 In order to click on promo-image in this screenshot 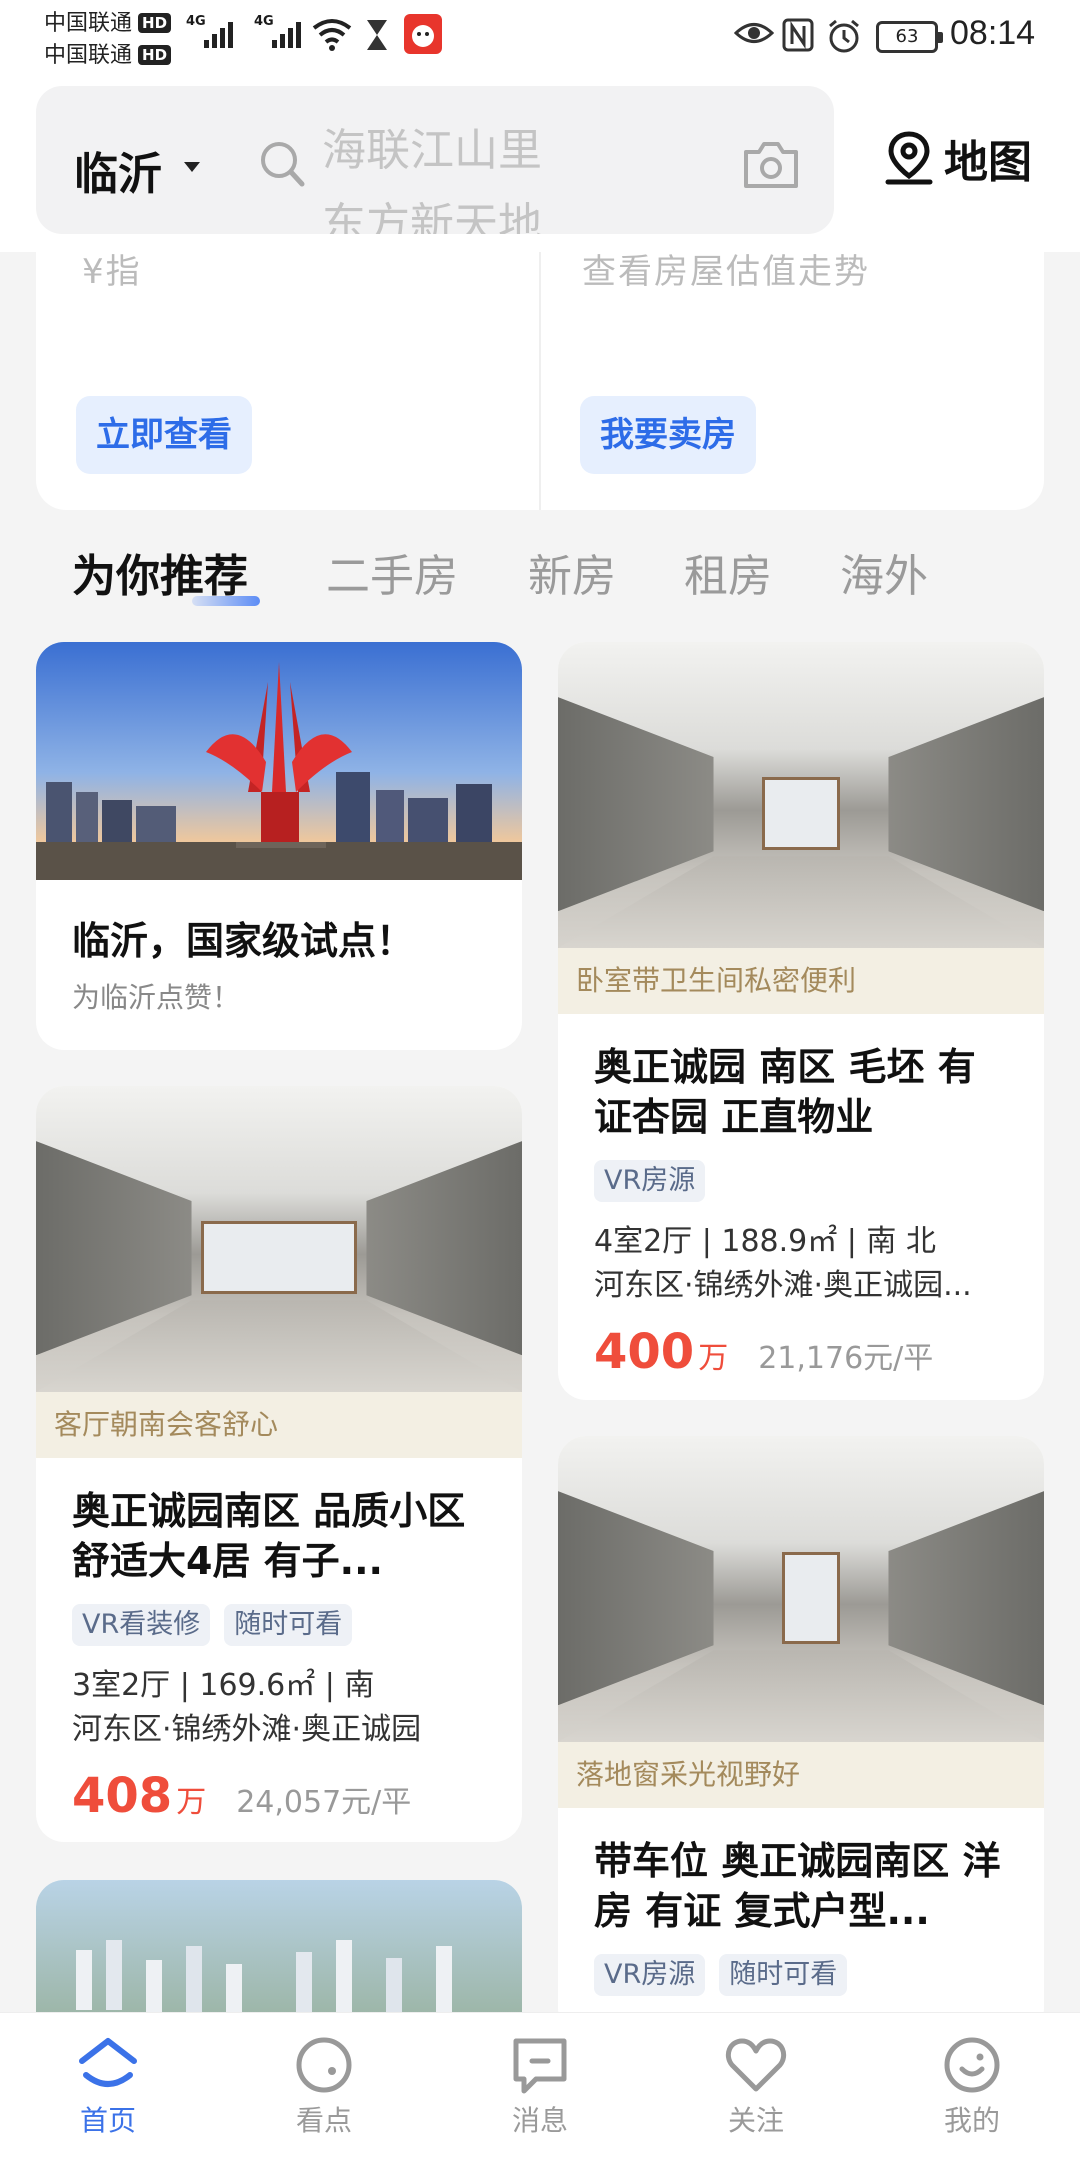, I will do `click(279, 761)`.